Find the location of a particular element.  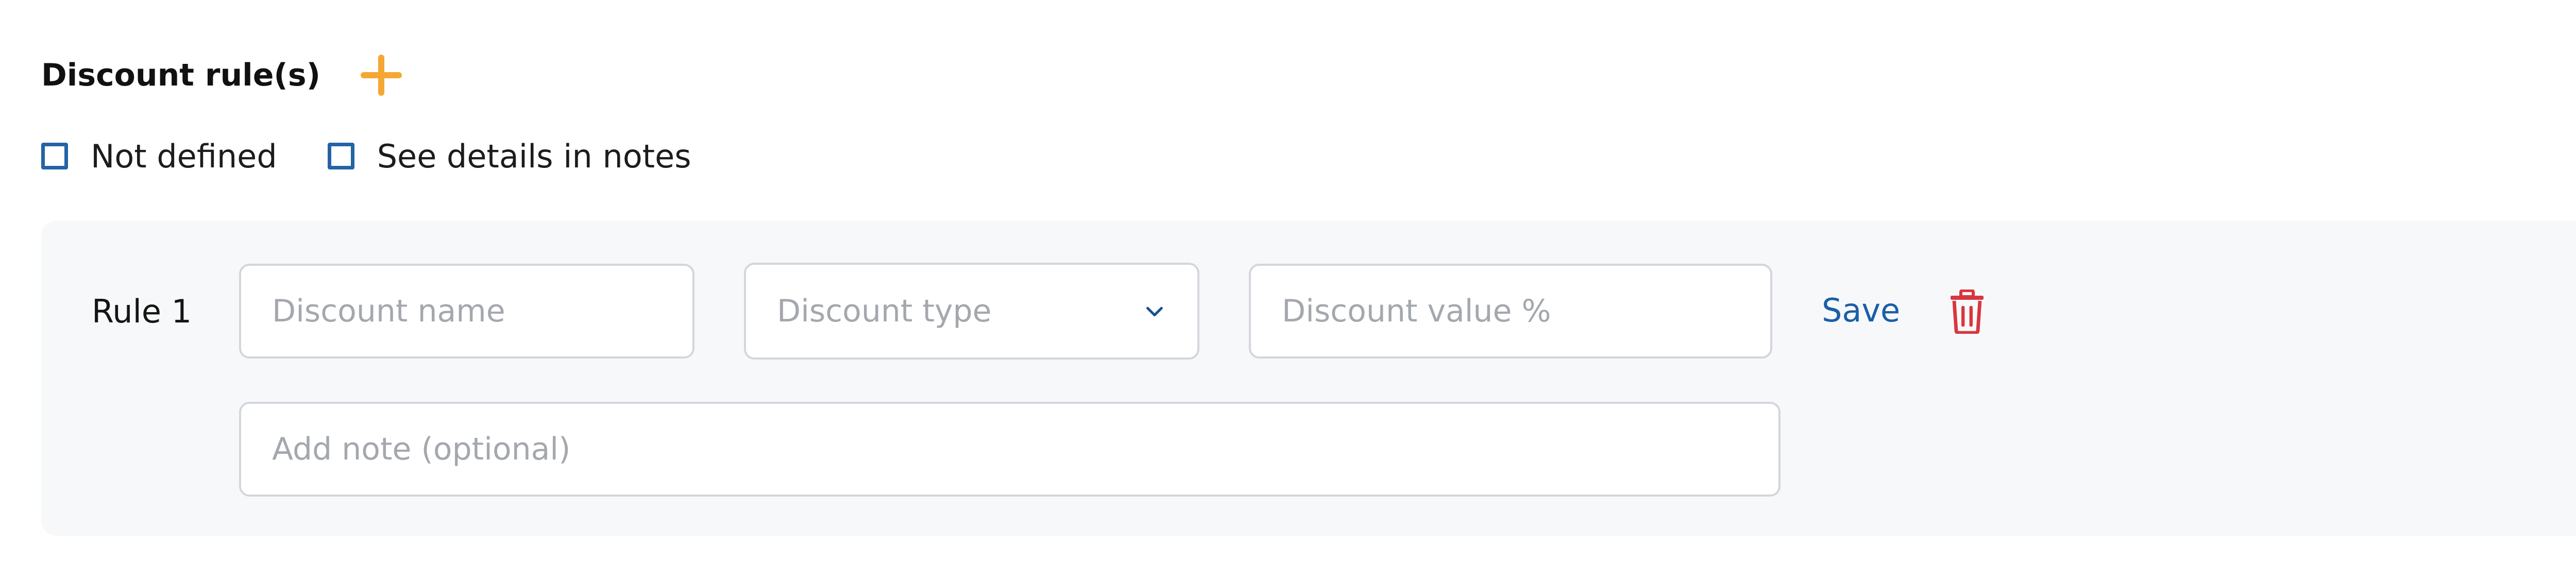

see-details-checkbox: See details in notes is located at coordinates (509, 156).